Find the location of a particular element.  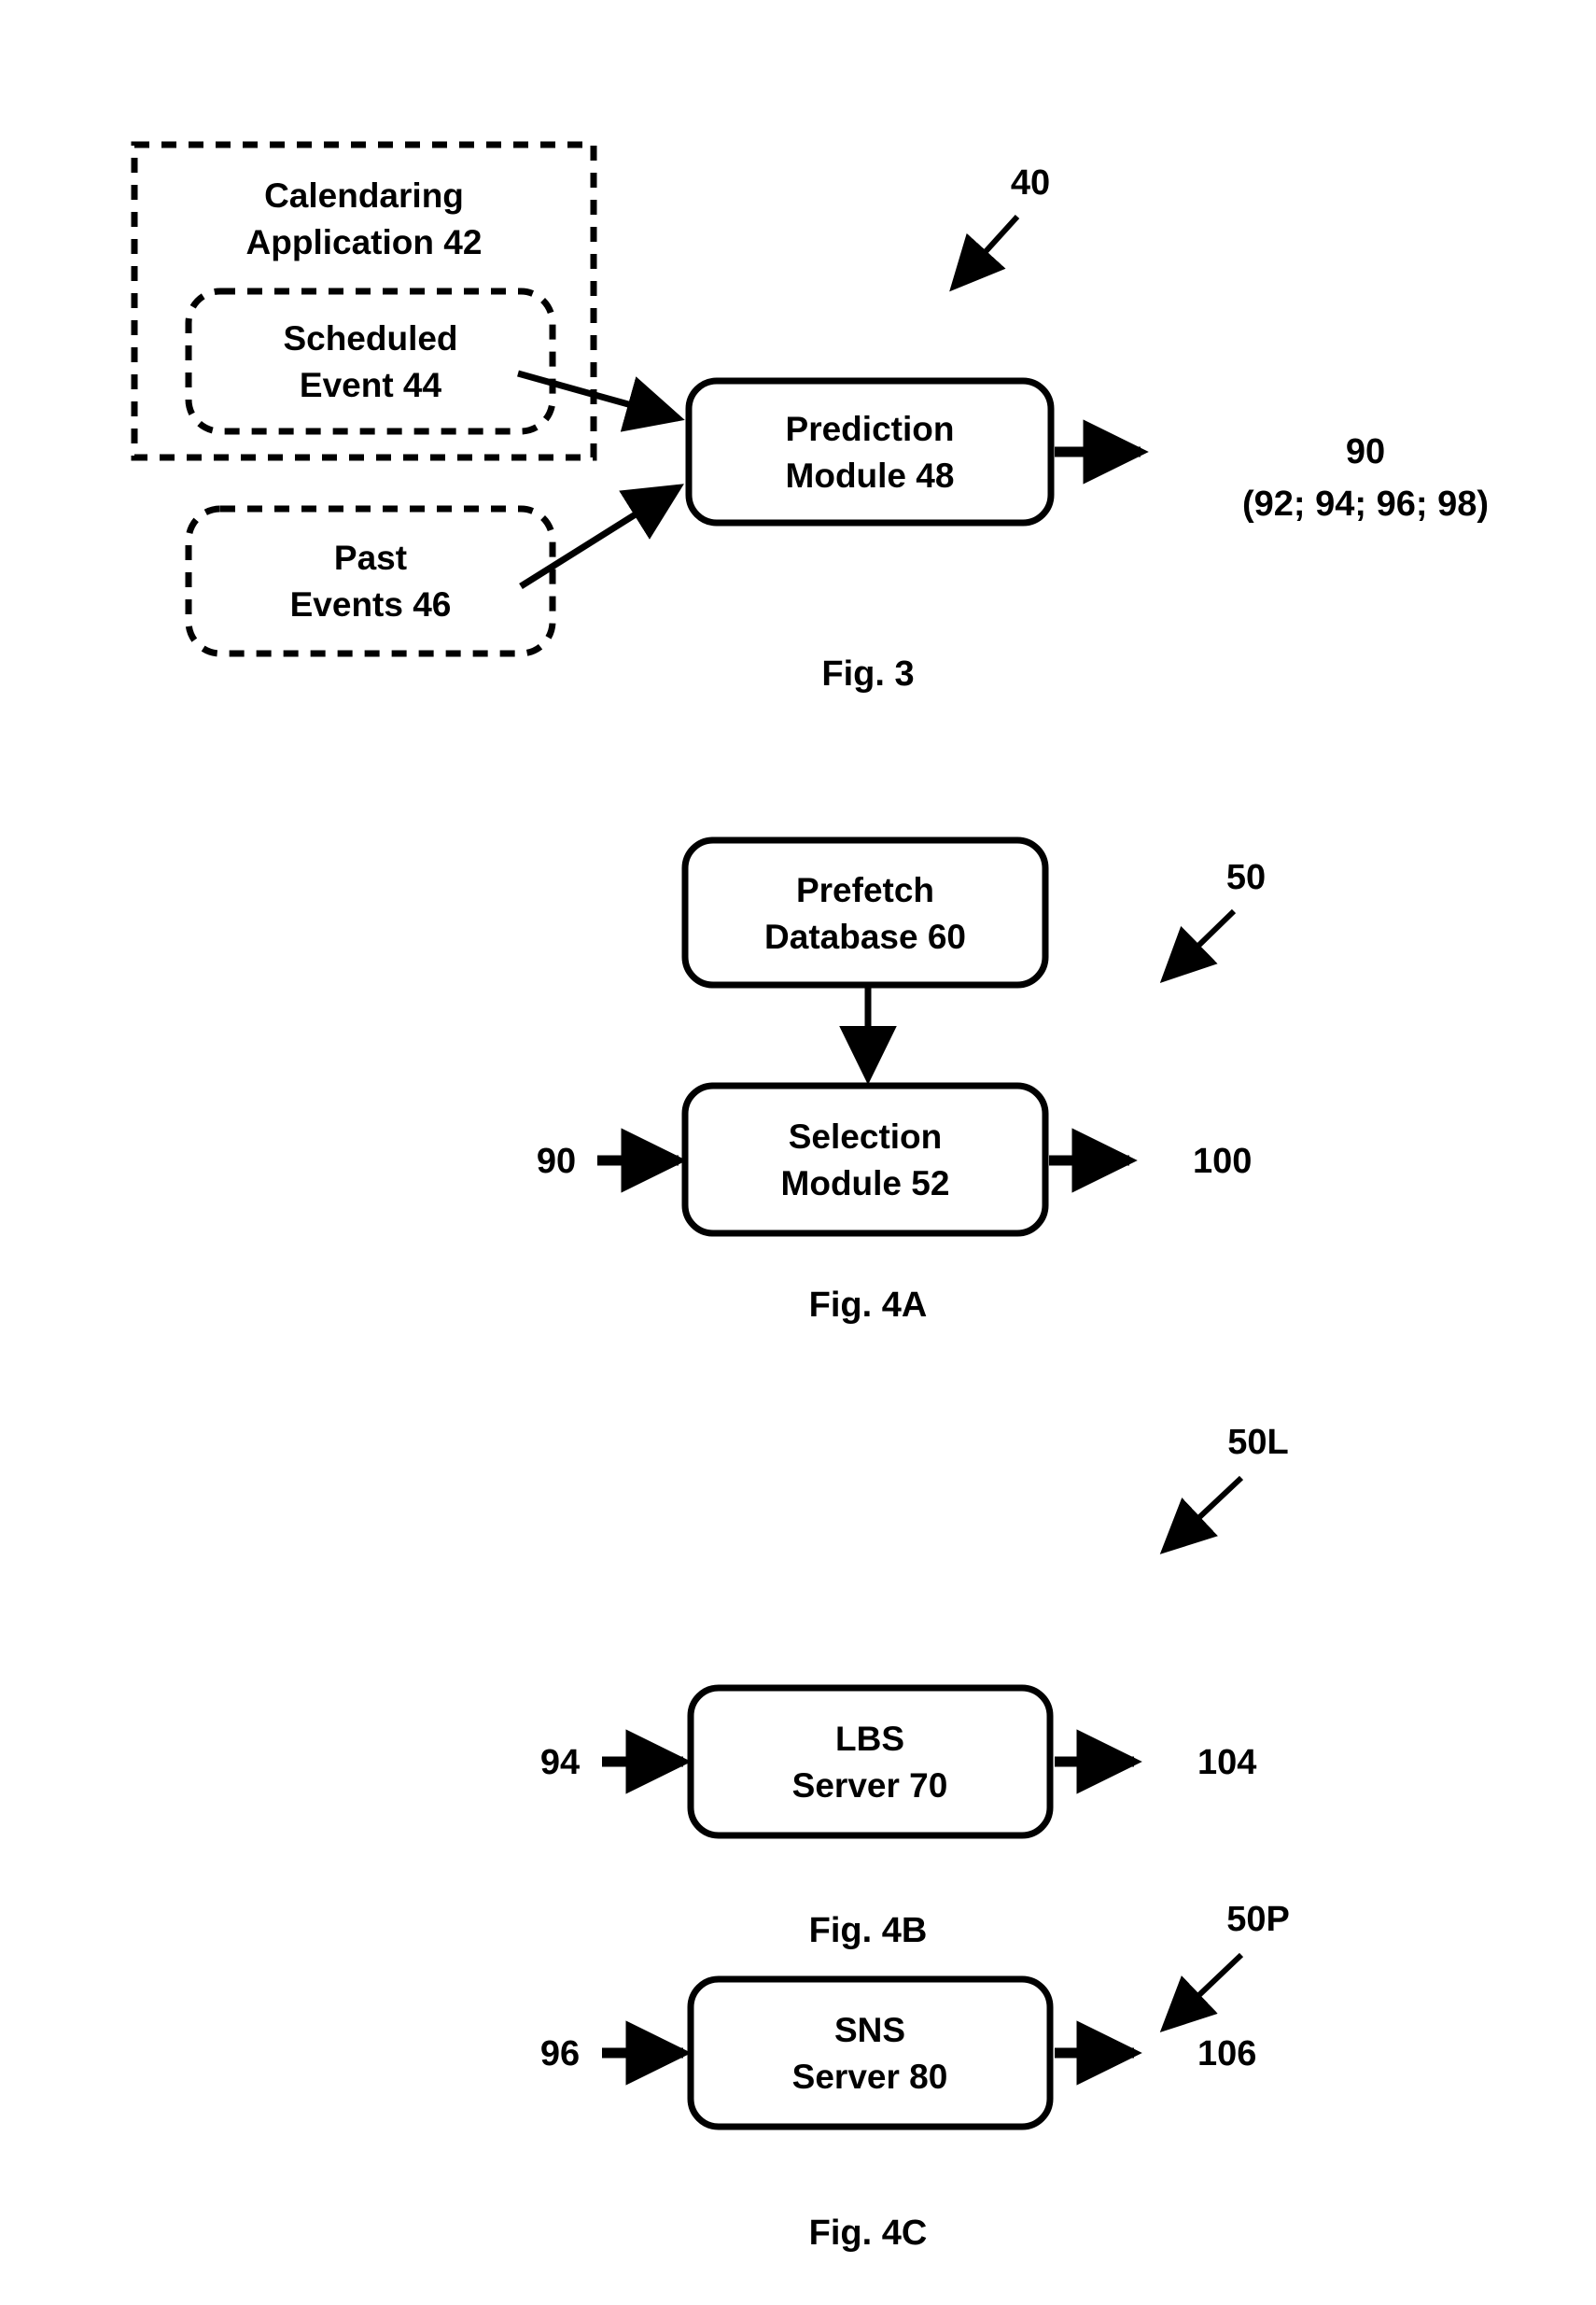

fig3-system-ref: 40 is located at coordinates (1030, 183).